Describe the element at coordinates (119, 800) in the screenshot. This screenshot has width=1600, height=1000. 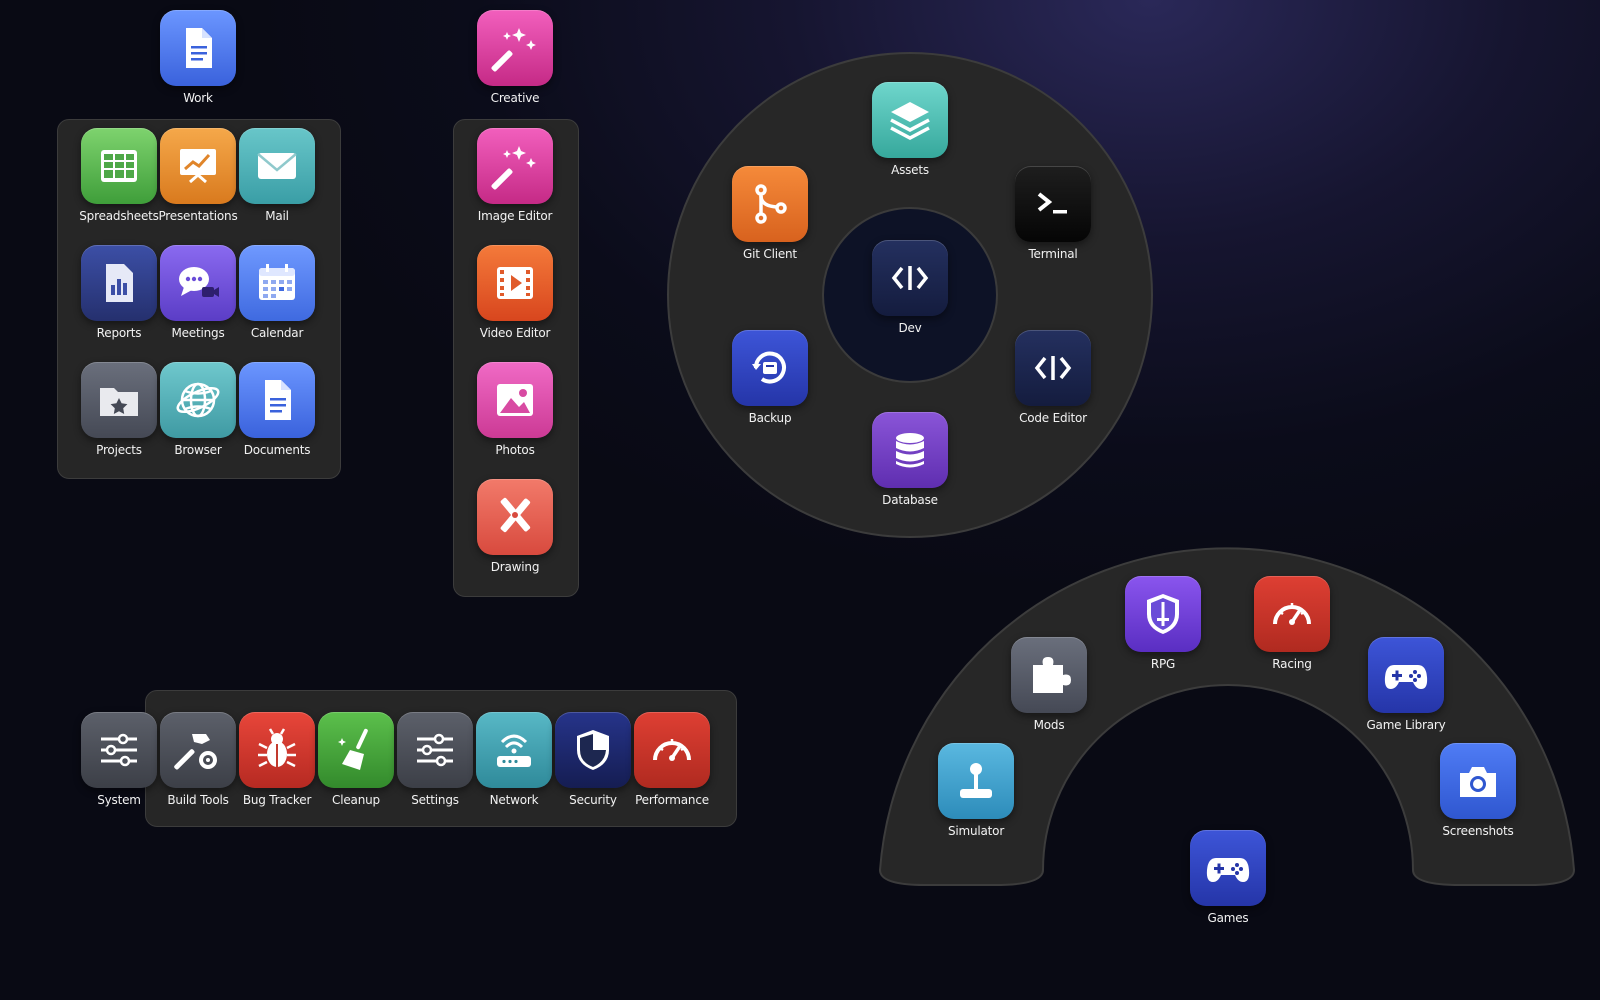
I see `system-label: System` at that location.